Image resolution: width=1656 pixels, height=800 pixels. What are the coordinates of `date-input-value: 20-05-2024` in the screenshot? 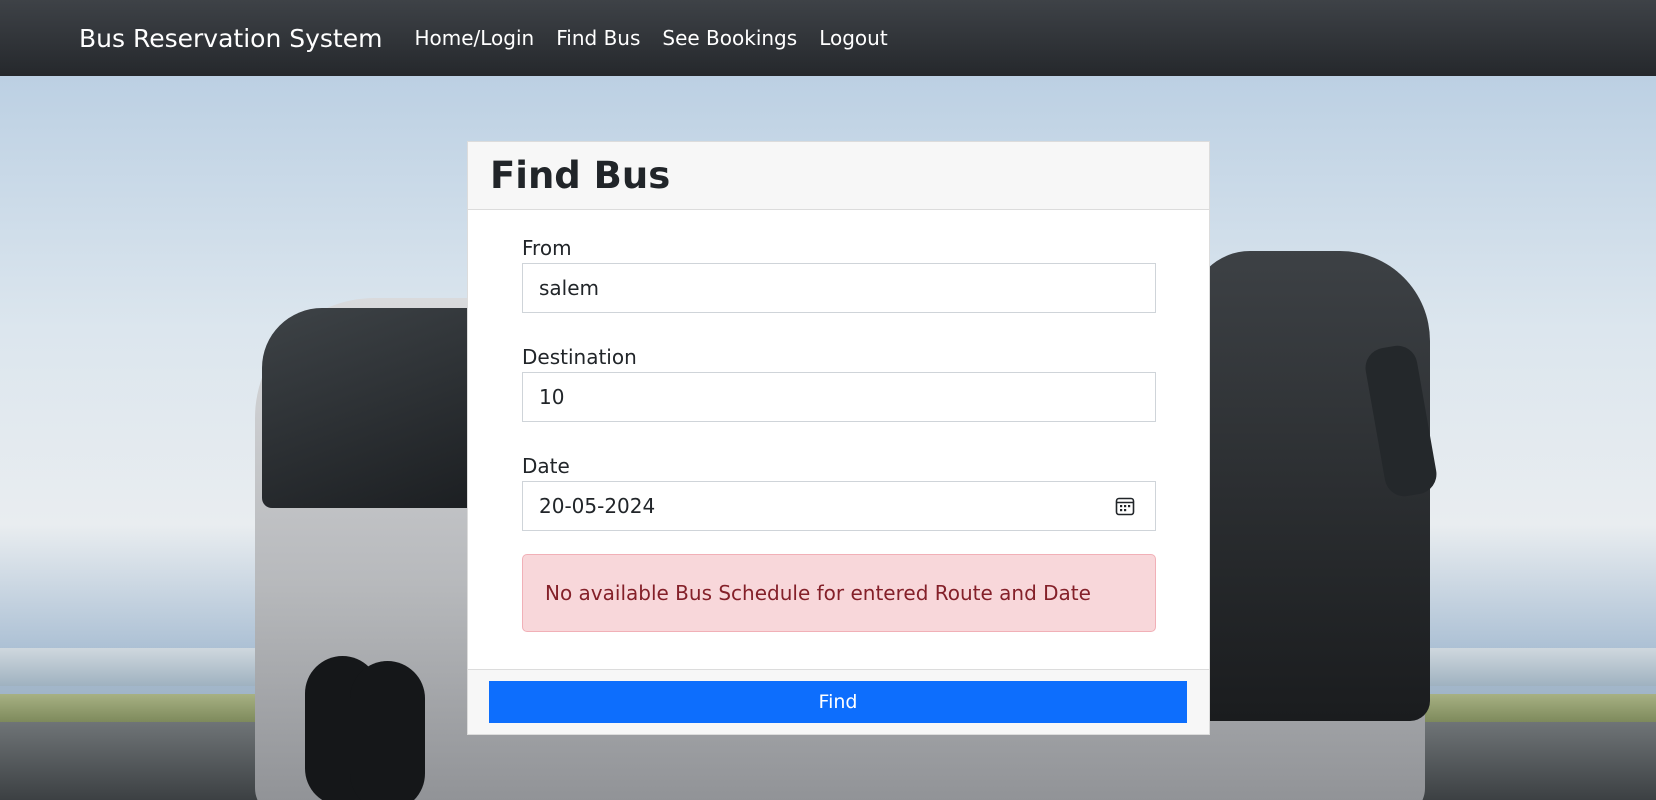 It's located at (597, 506).